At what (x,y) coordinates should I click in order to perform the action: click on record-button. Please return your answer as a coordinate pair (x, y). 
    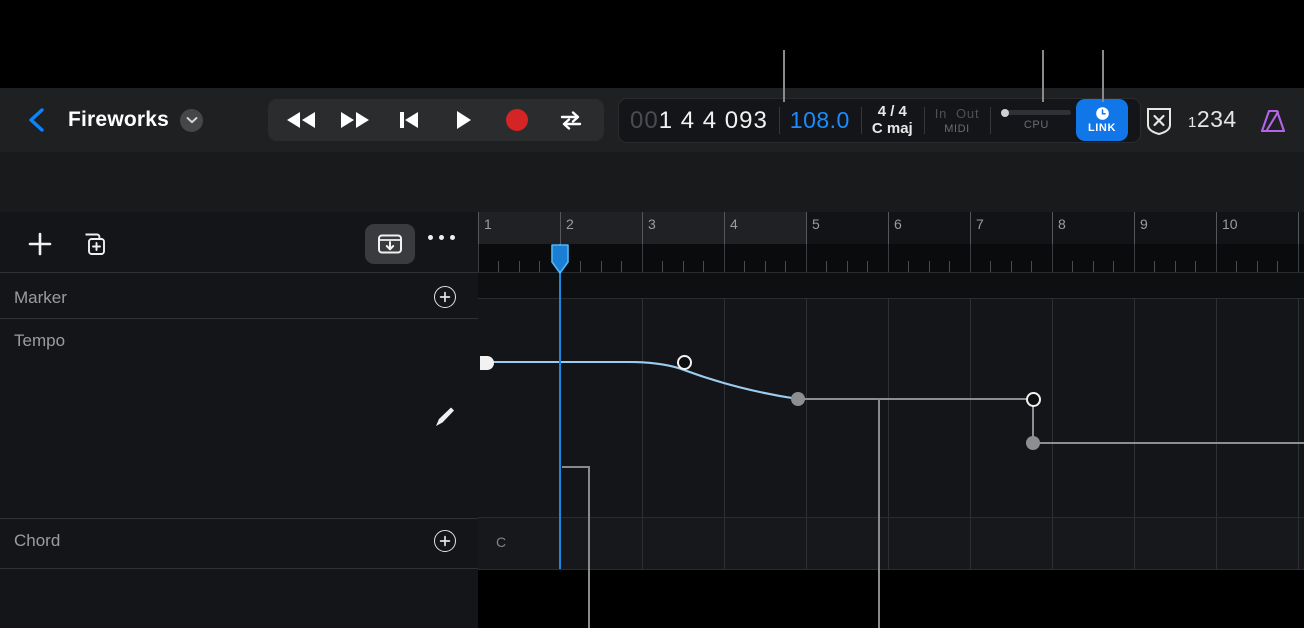
    Looking at the image, I should click on (517, 120).